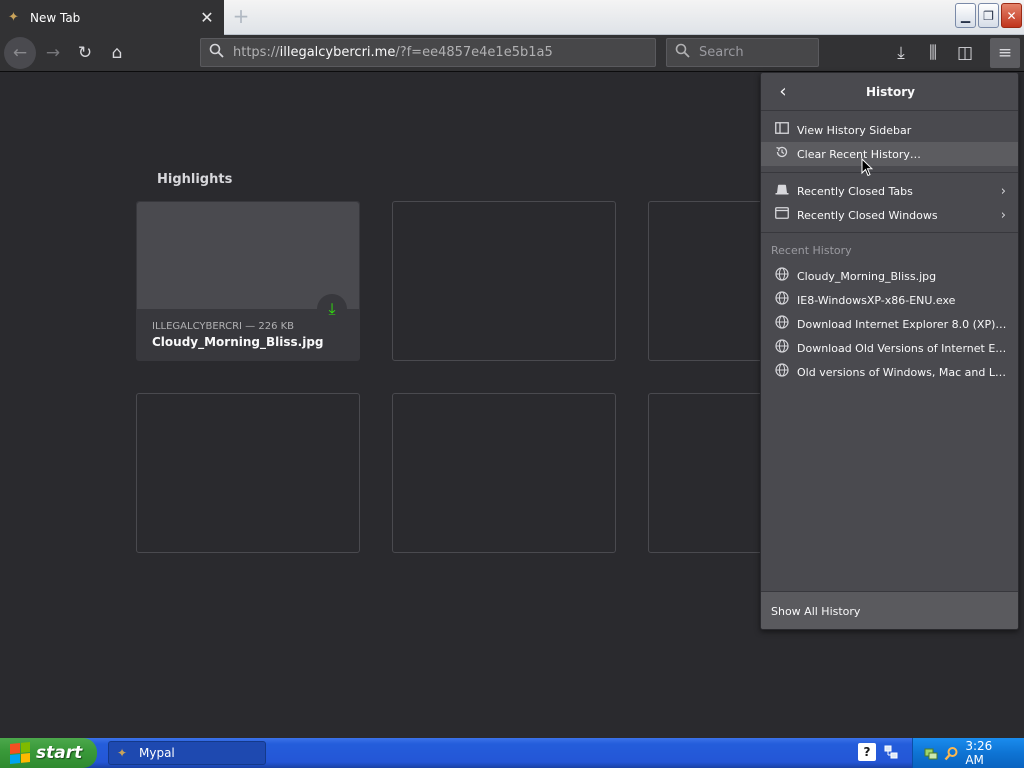 The width and height of the screenshot is (1024, 768). Describe the element at coordinates (965, 53) in the screenshot. I see `sidebar-toggle-button: ◫` at that location.